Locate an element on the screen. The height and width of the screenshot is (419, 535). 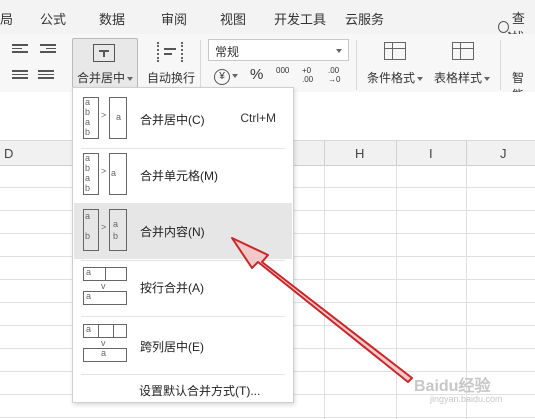
annotation-arrow is located at coordinates (322, 310).